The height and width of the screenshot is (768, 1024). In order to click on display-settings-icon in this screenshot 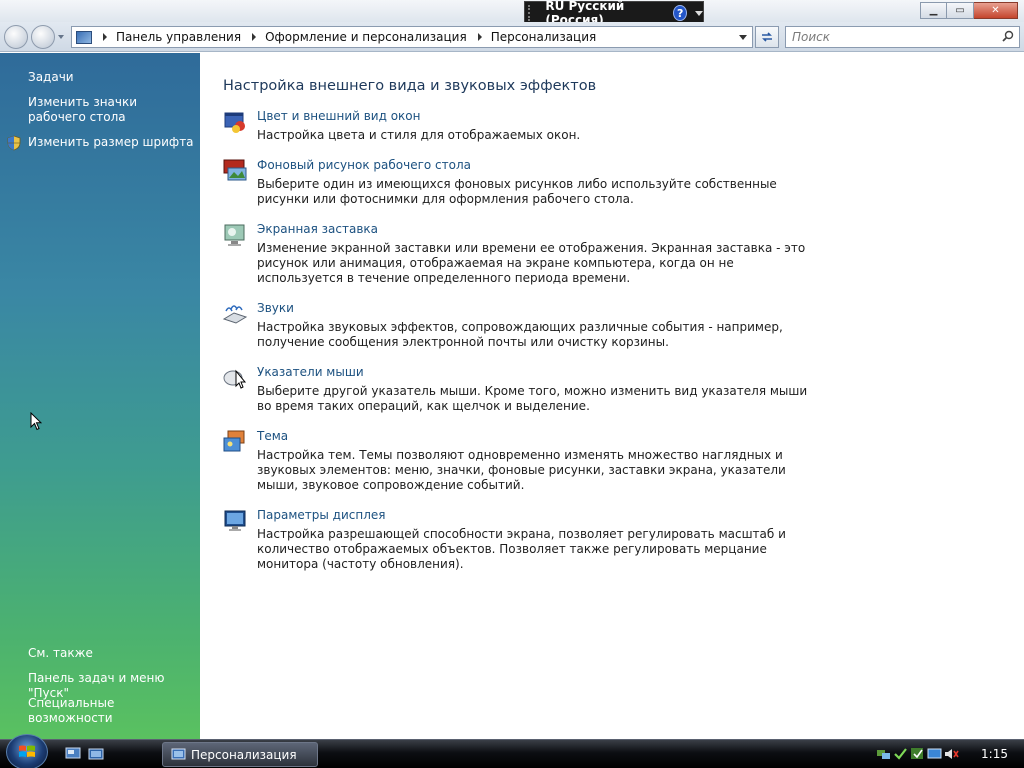, I will do `click(235, 521)`.